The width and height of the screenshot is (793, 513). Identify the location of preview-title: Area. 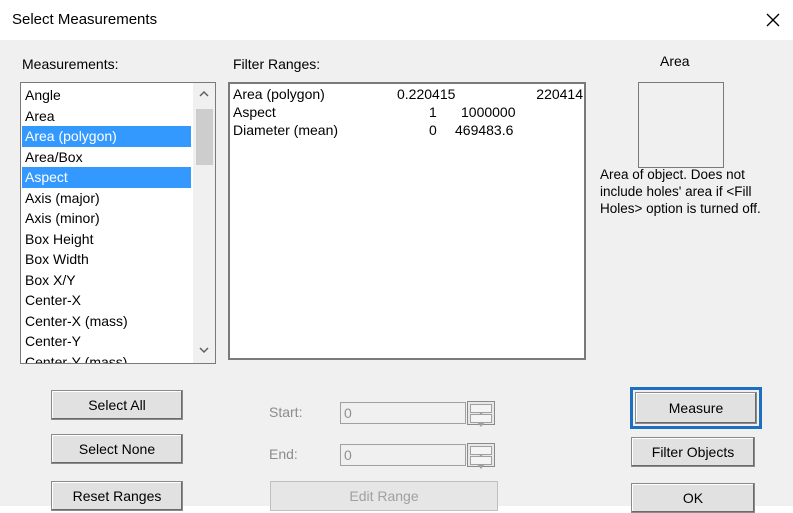
(675, 61).